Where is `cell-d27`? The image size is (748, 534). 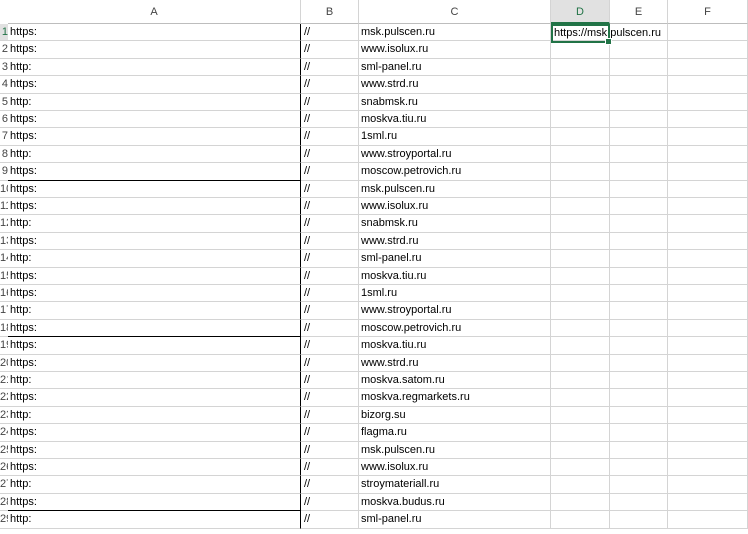
cell-d27 is located at coordinates (580, 485).